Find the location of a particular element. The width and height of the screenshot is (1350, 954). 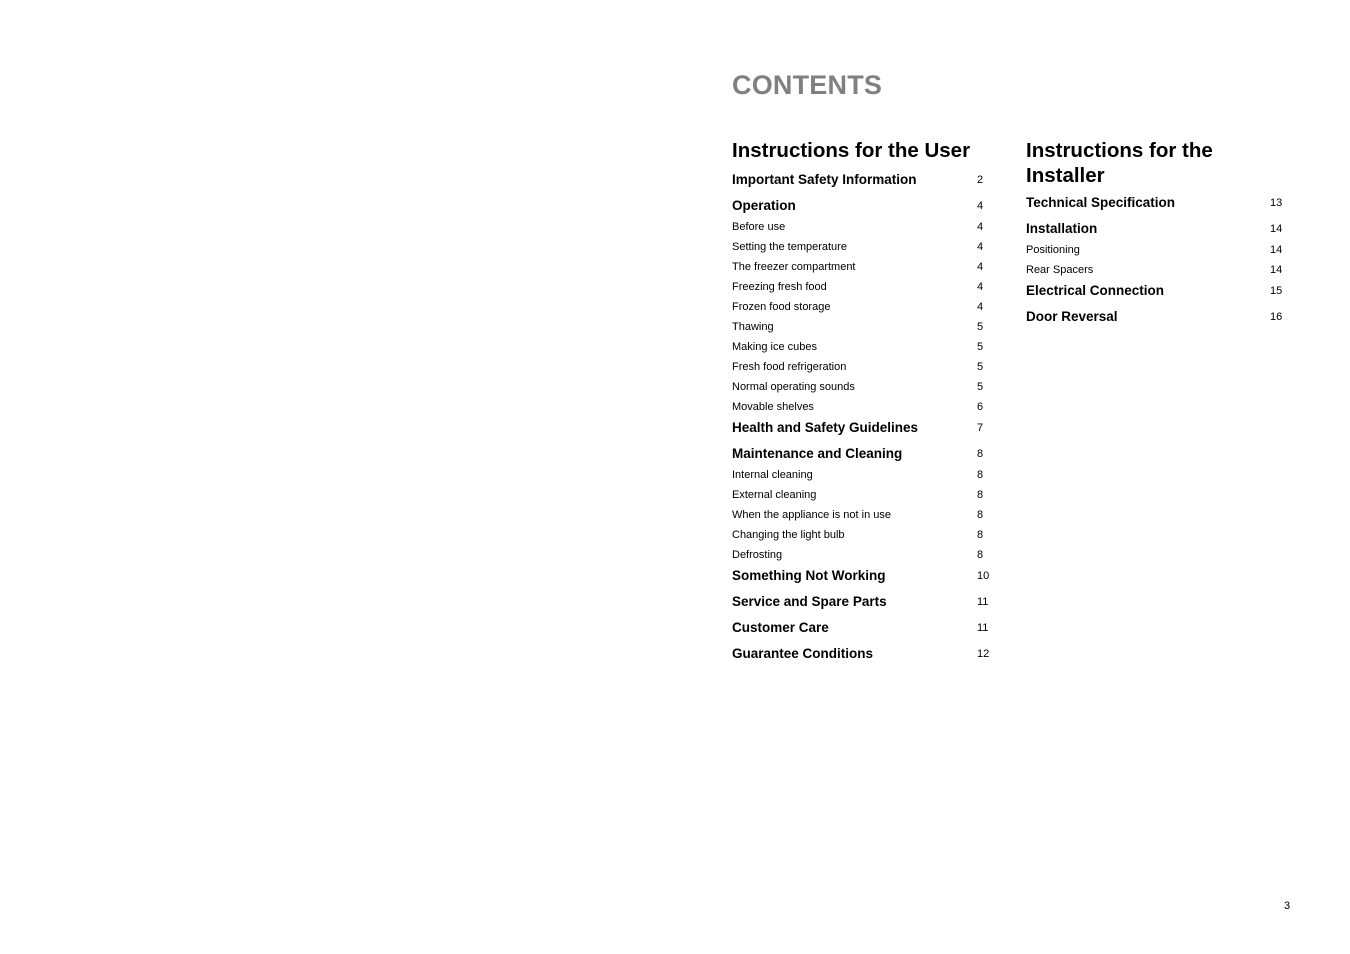

toc-section-entry: Important Safety Information 2 is located at coordinates (863, 184).